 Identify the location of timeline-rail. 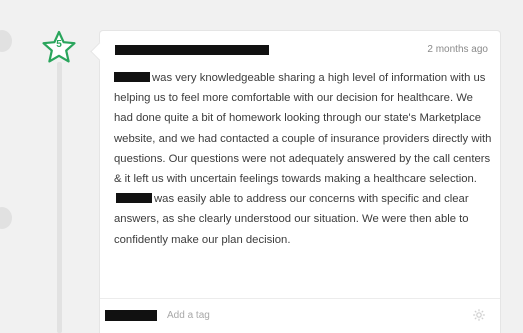
(59, 197).